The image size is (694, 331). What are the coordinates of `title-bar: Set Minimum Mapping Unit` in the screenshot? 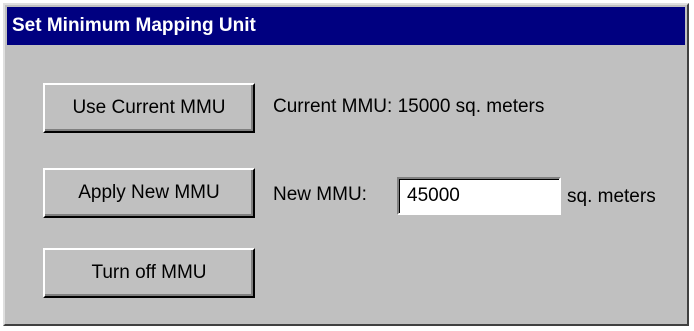 It's located at (346, 26).